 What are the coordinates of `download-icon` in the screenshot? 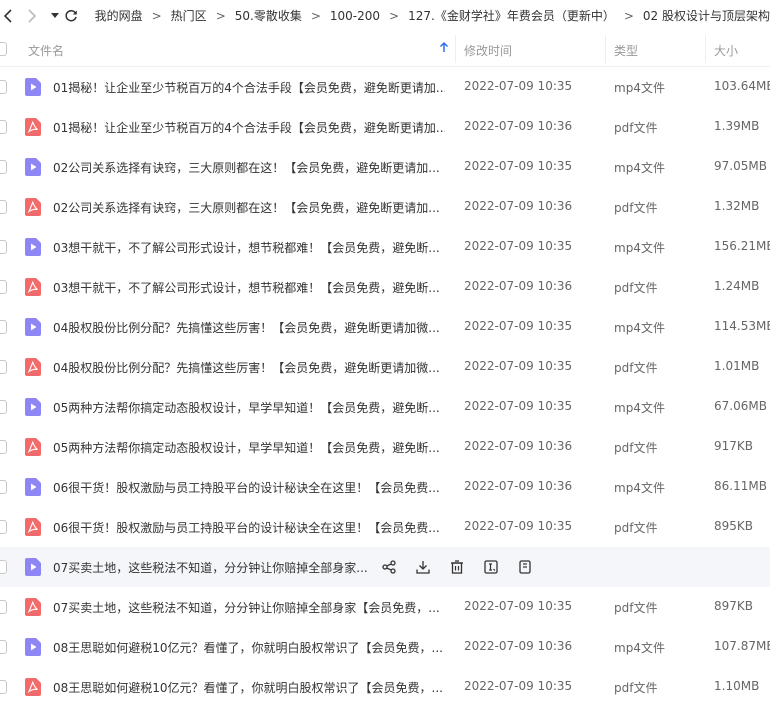 It's located at (433, 567).